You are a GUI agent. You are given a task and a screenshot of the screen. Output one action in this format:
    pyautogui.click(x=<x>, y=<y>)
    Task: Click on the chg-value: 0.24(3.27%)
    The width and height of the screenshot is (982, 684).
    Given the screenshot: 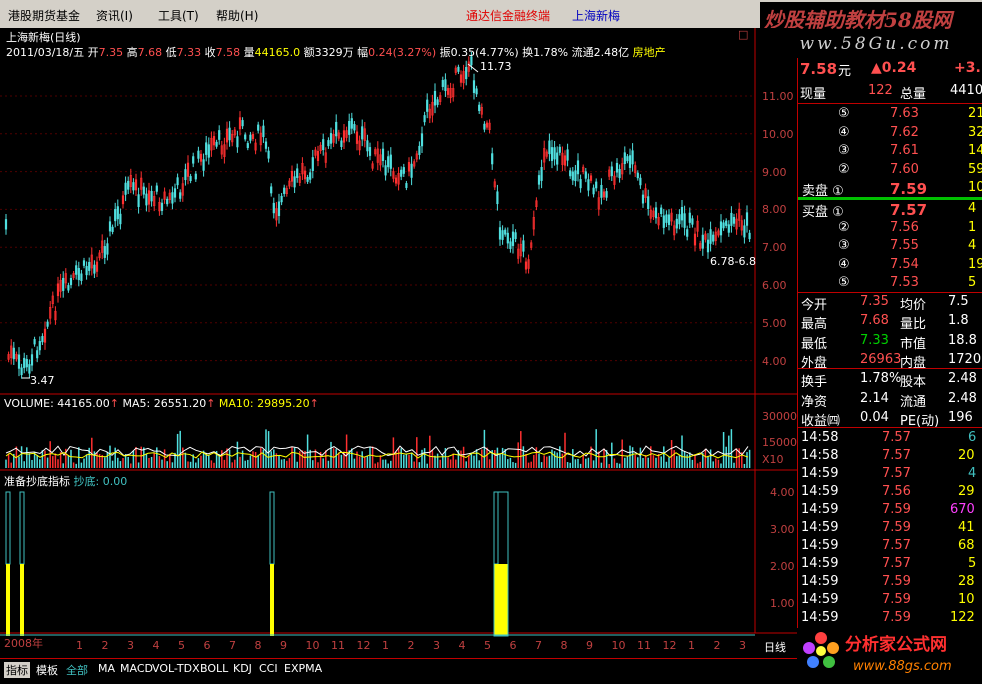 What is the action you would take?
    pyautogui.click(x=402, y=52)
    